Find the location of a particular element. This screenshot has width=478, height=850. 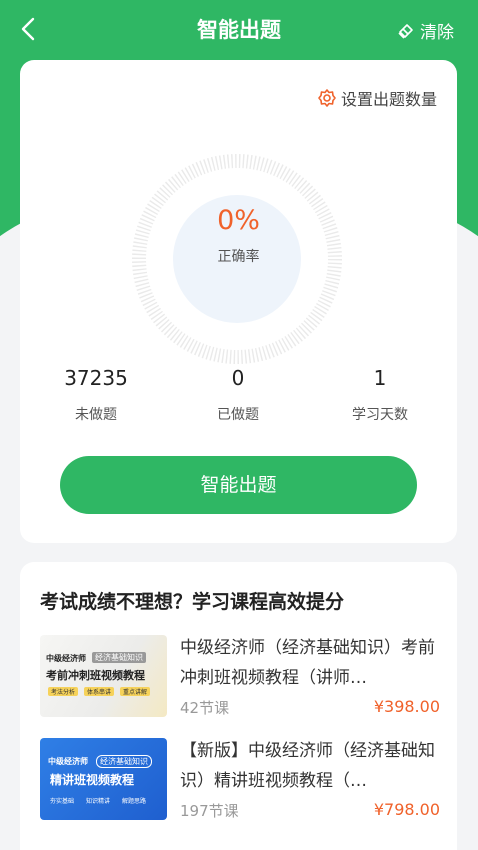

stat-label: 学习天数 is located at coordinates (380, 415).